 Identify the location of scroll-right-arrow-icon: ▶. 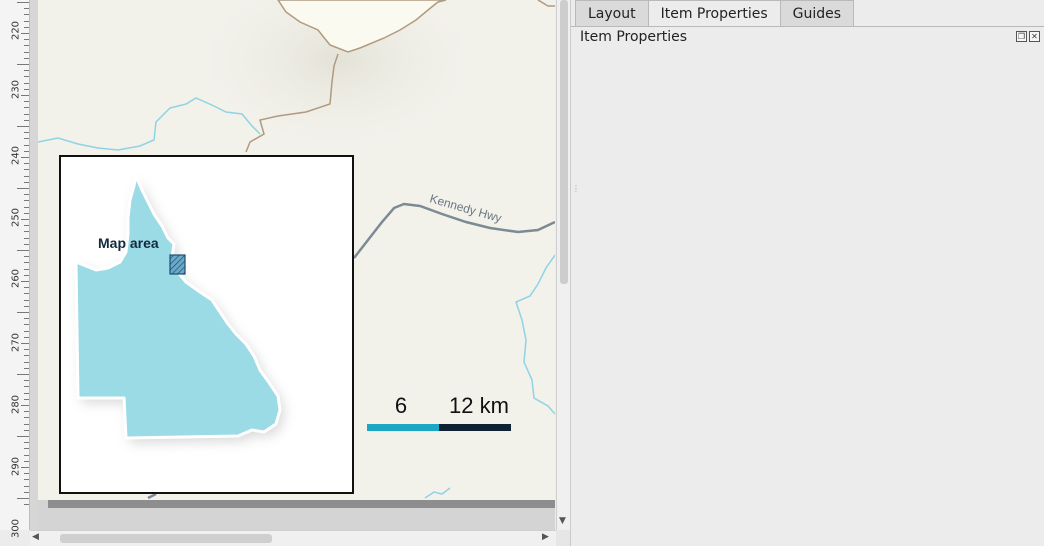
(545, 537).